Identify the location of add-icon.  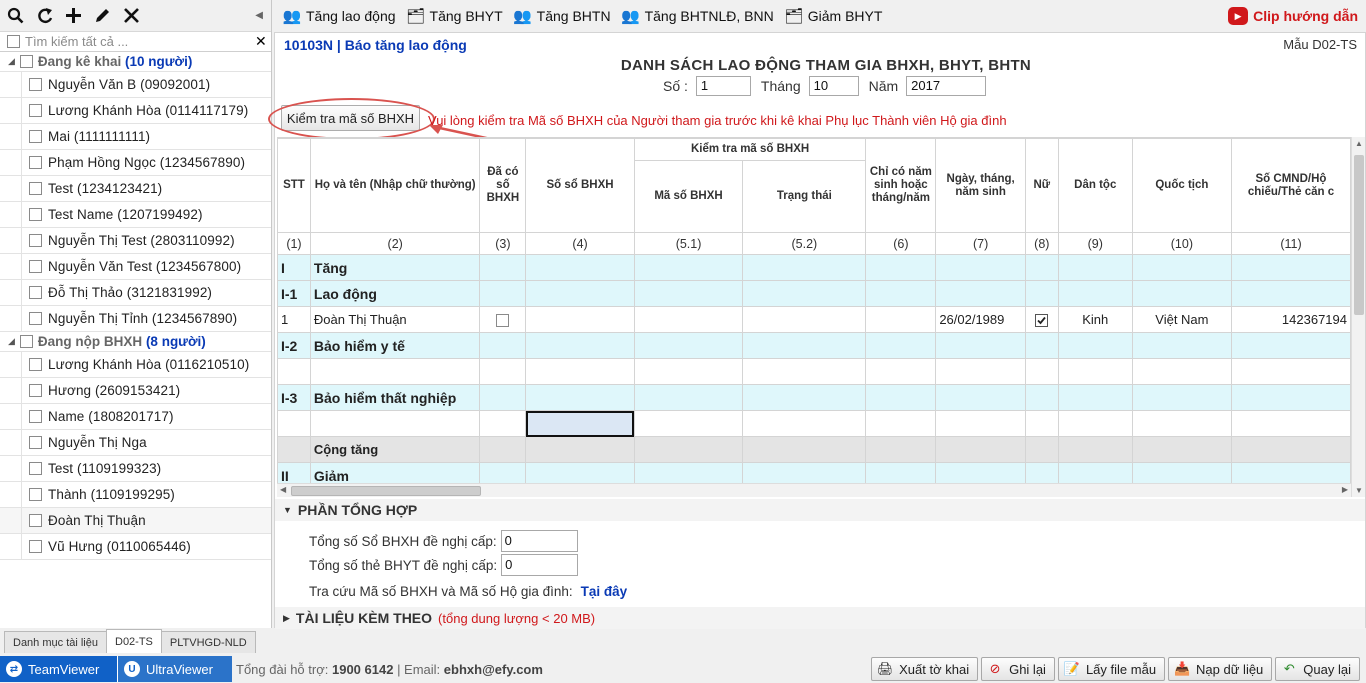
(73, 15).